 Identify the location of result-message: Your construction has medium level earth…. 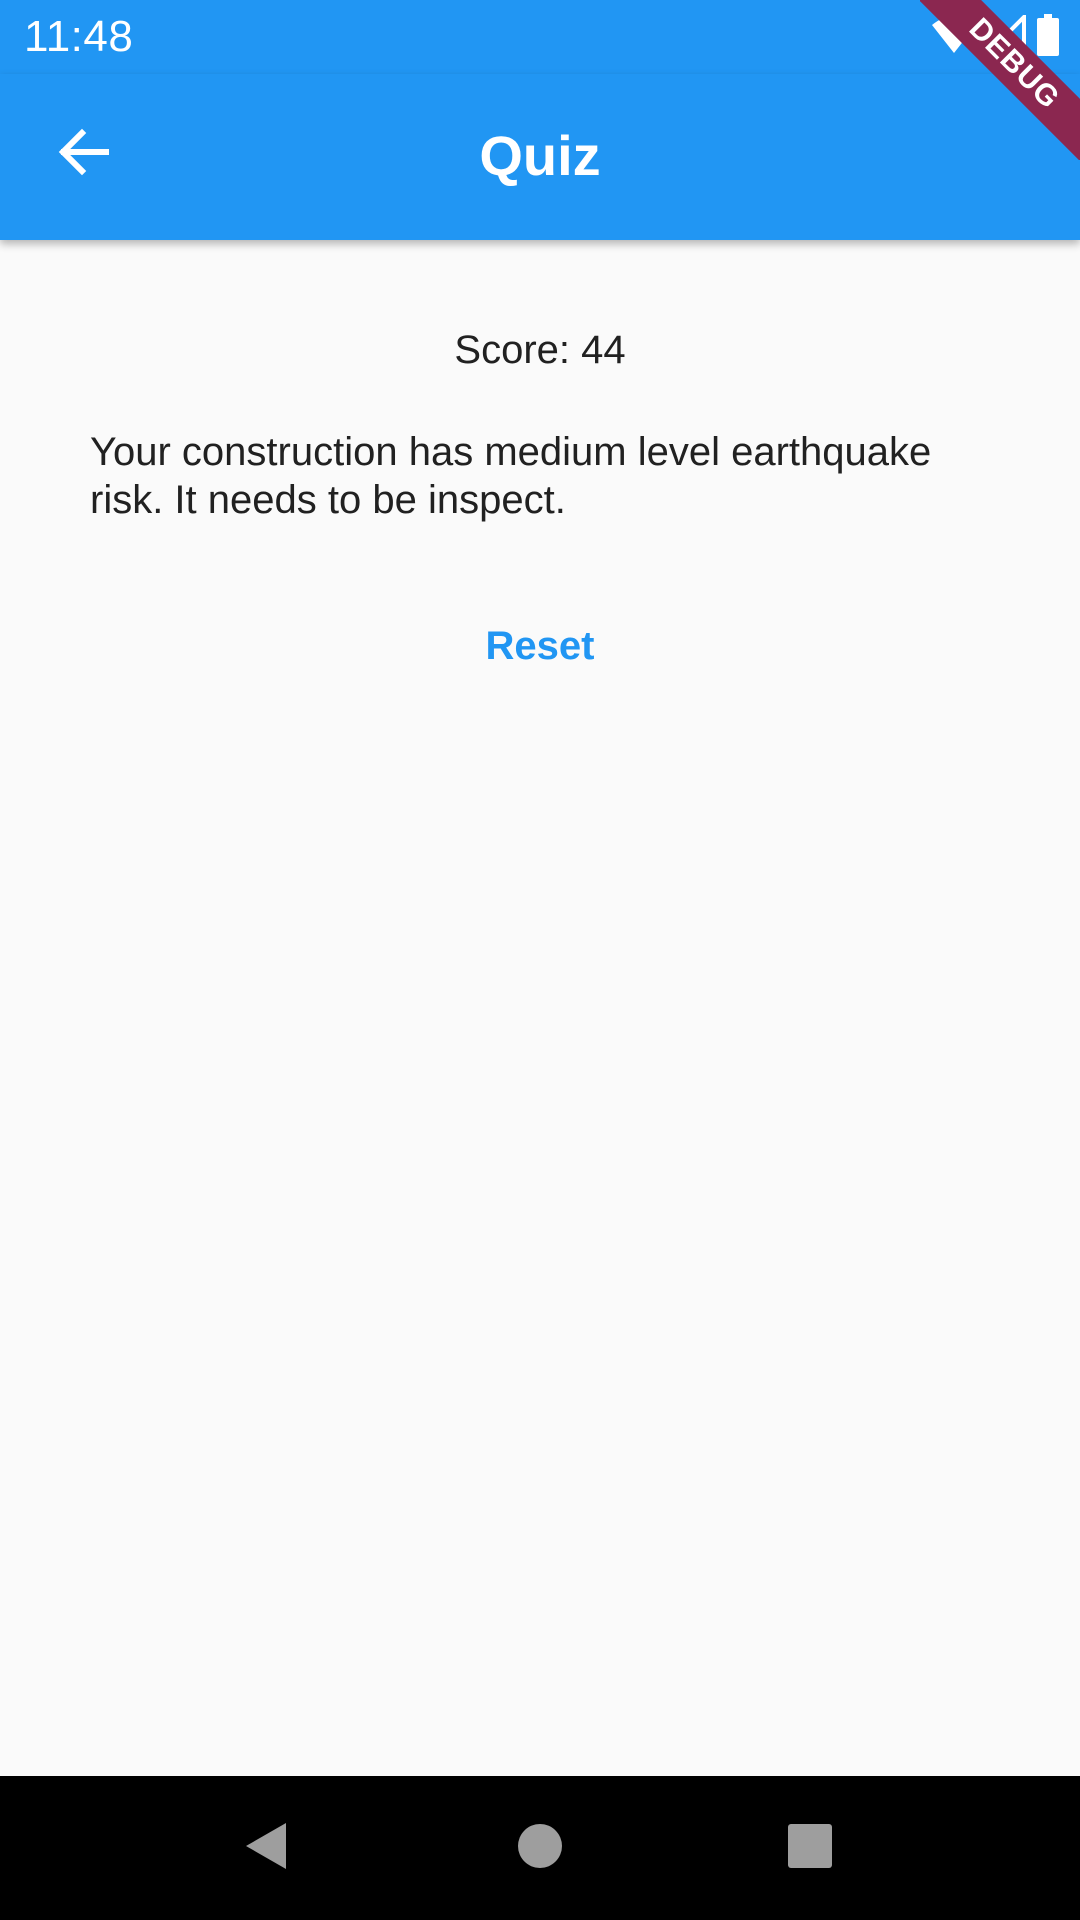
(511, 476).